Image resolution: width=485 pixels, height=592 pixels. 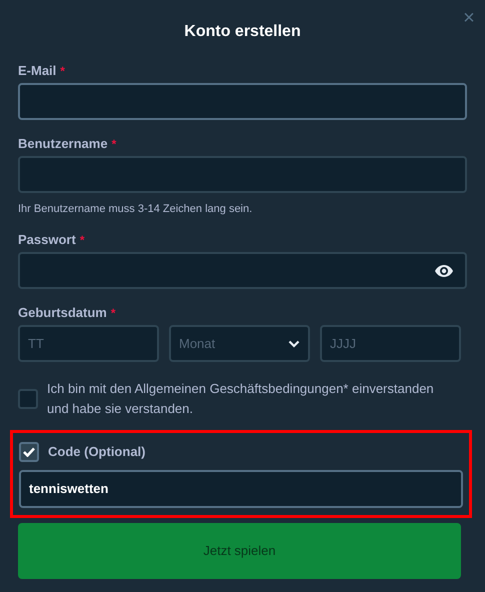 What do you see at coordinates (239, 343) in the screenshot?
I see `month-dropdown: Monat` at bounding box center [239, 343].